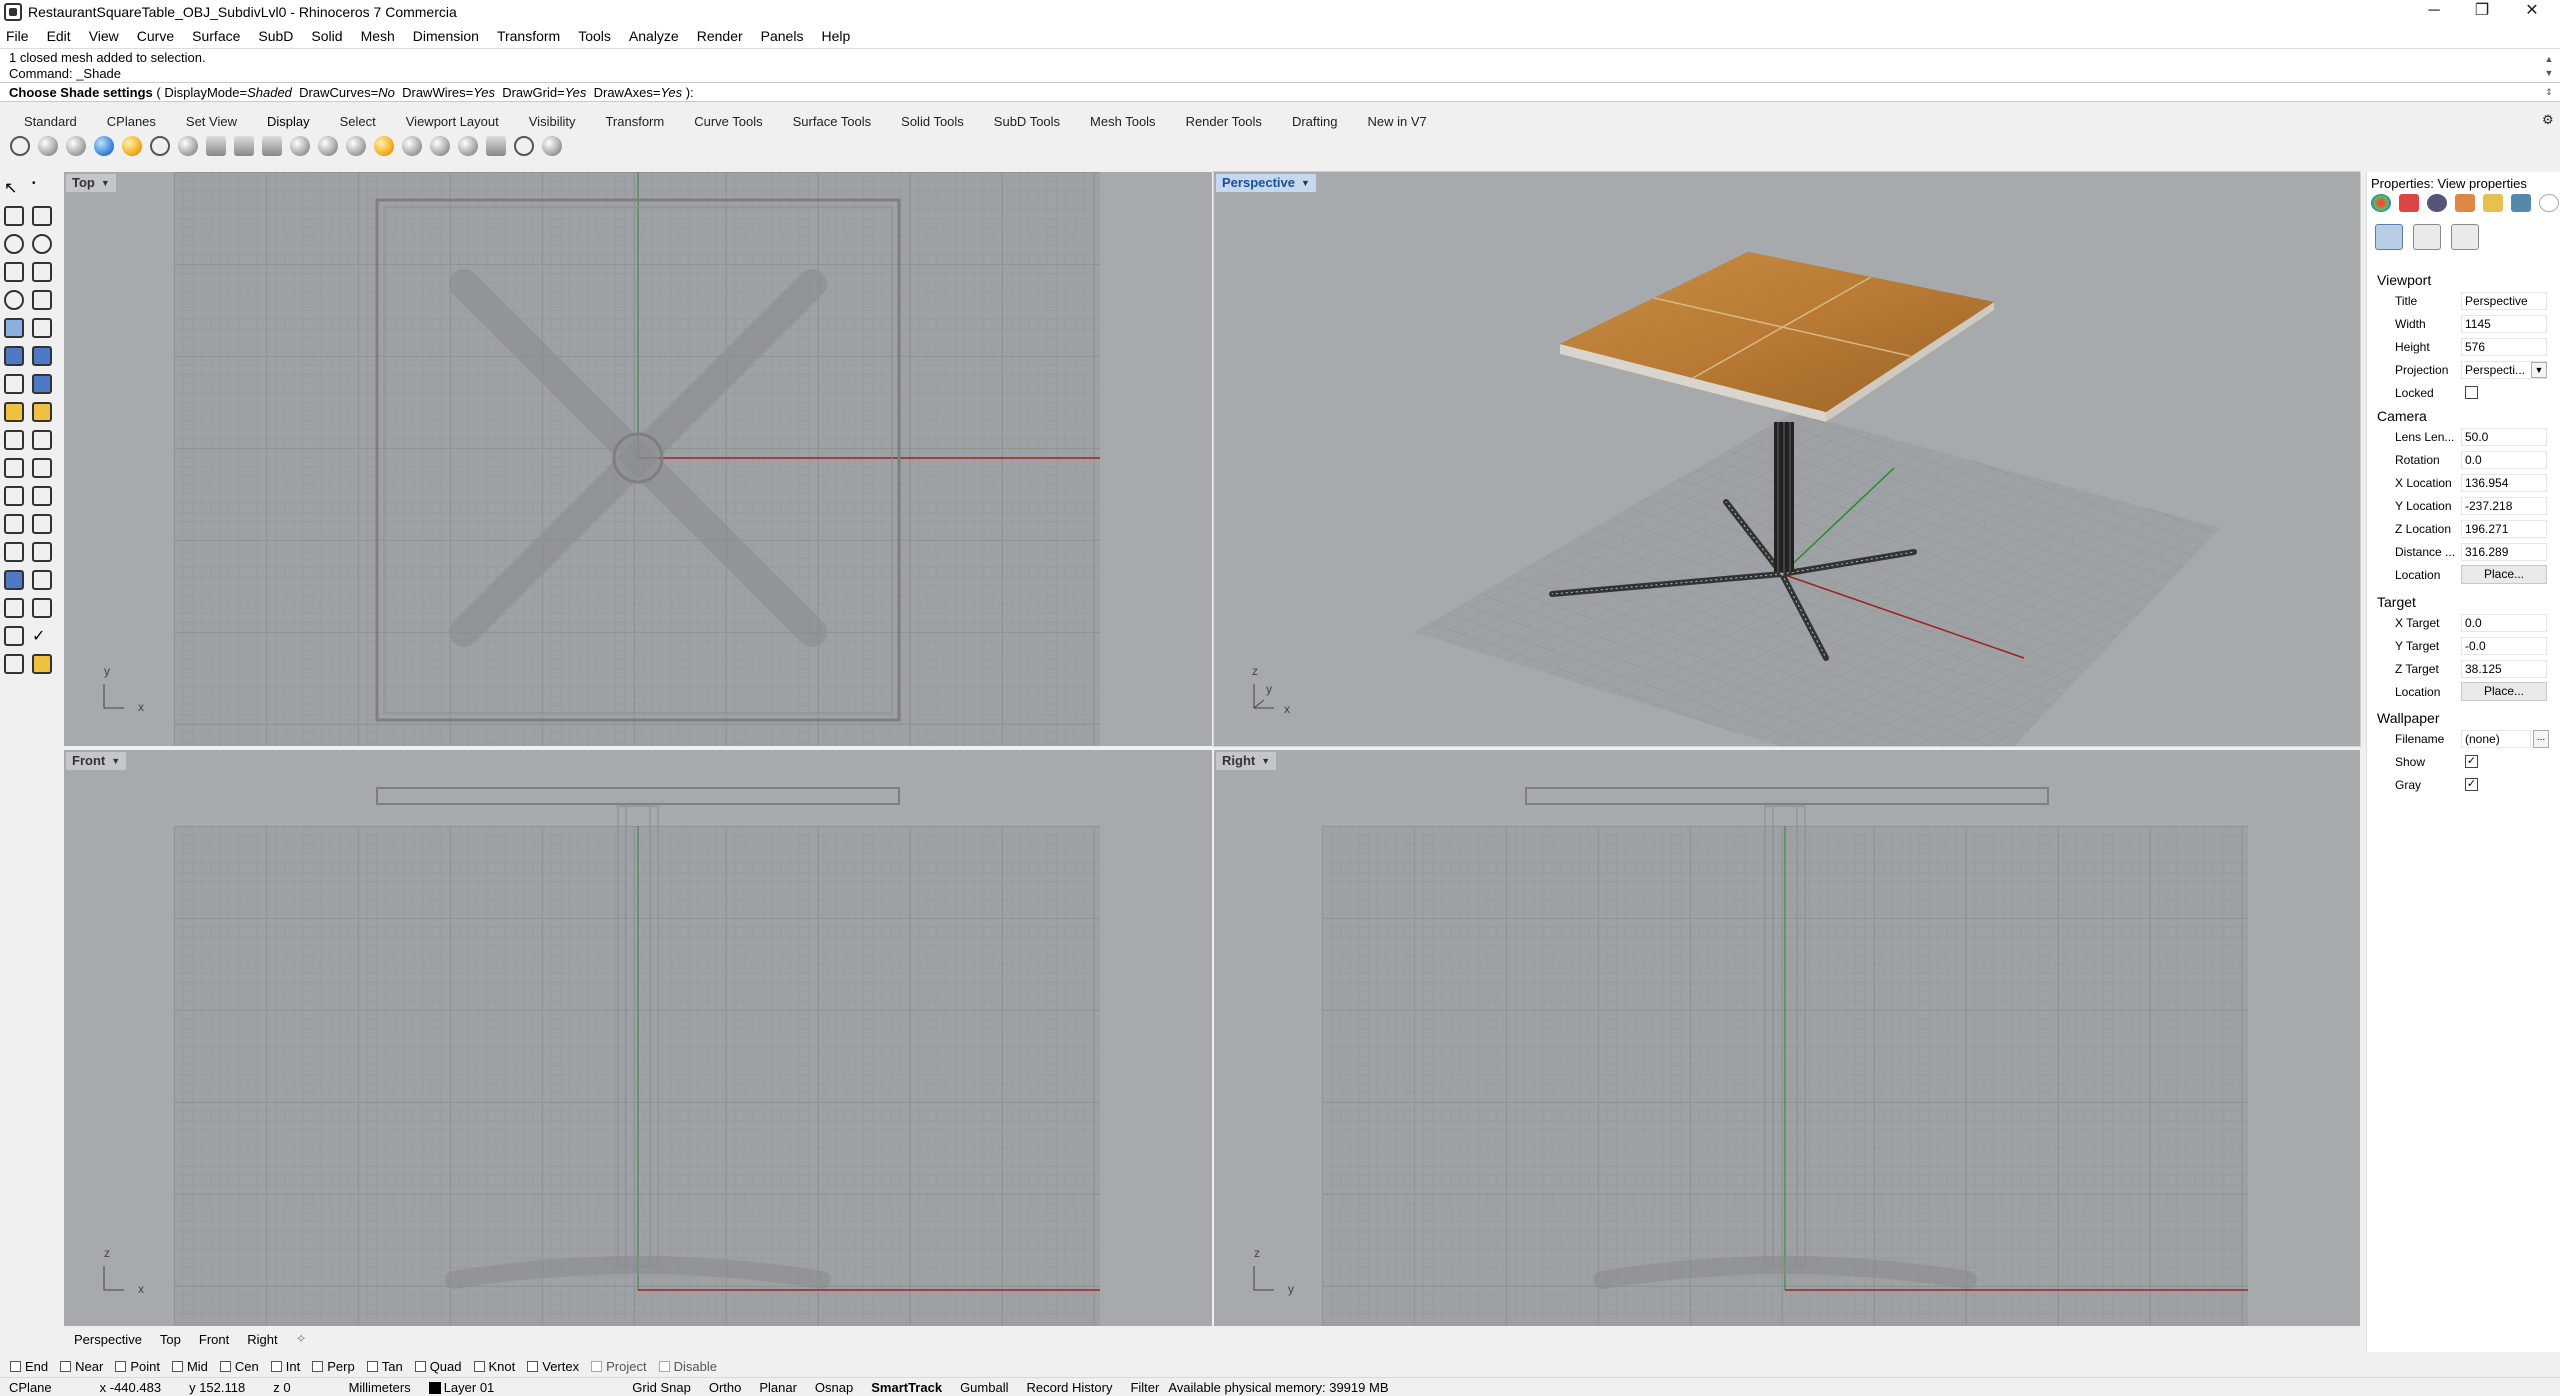 This screenshot has height=1396, width=2560. I want to click on tab-set-view: Set View, so click(211, 121).